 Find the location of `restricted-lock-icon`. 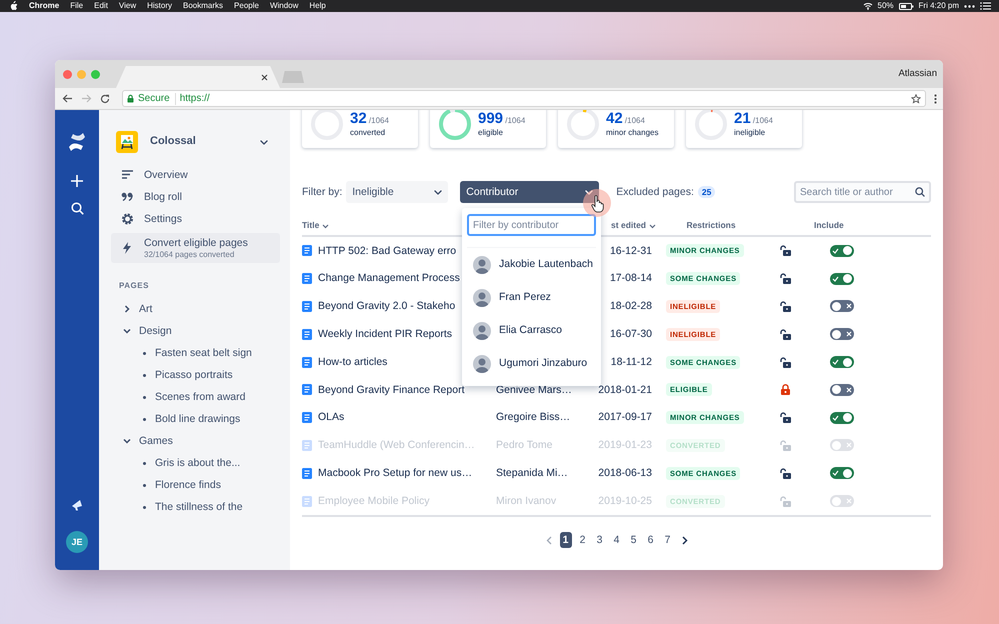

restricted-lock-icon is located at coordinates (785, 390).